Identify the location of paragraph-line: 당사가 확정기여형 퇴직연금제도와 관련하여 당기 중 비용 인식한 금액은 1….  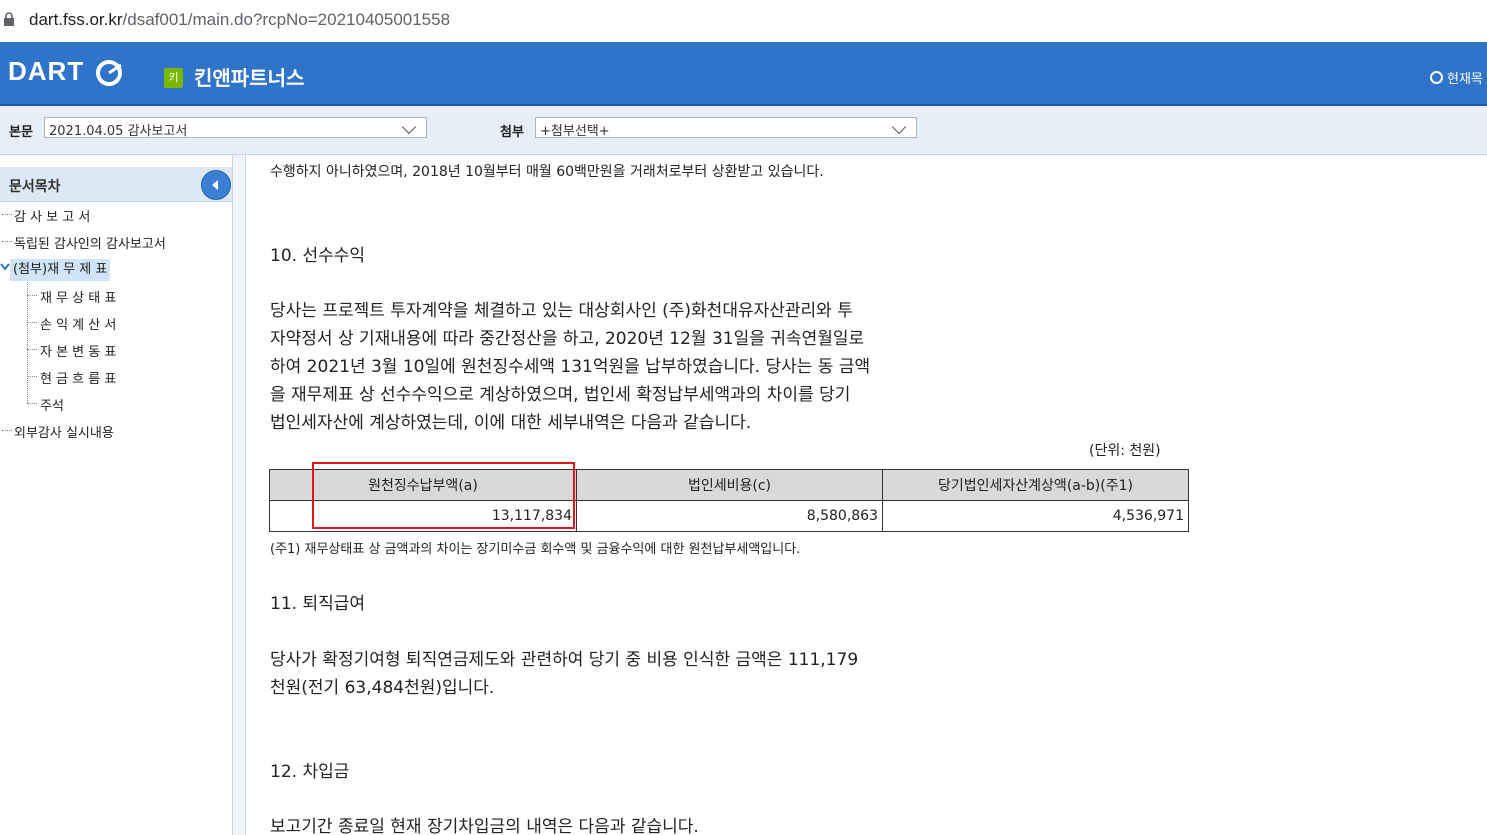
(564, 660).